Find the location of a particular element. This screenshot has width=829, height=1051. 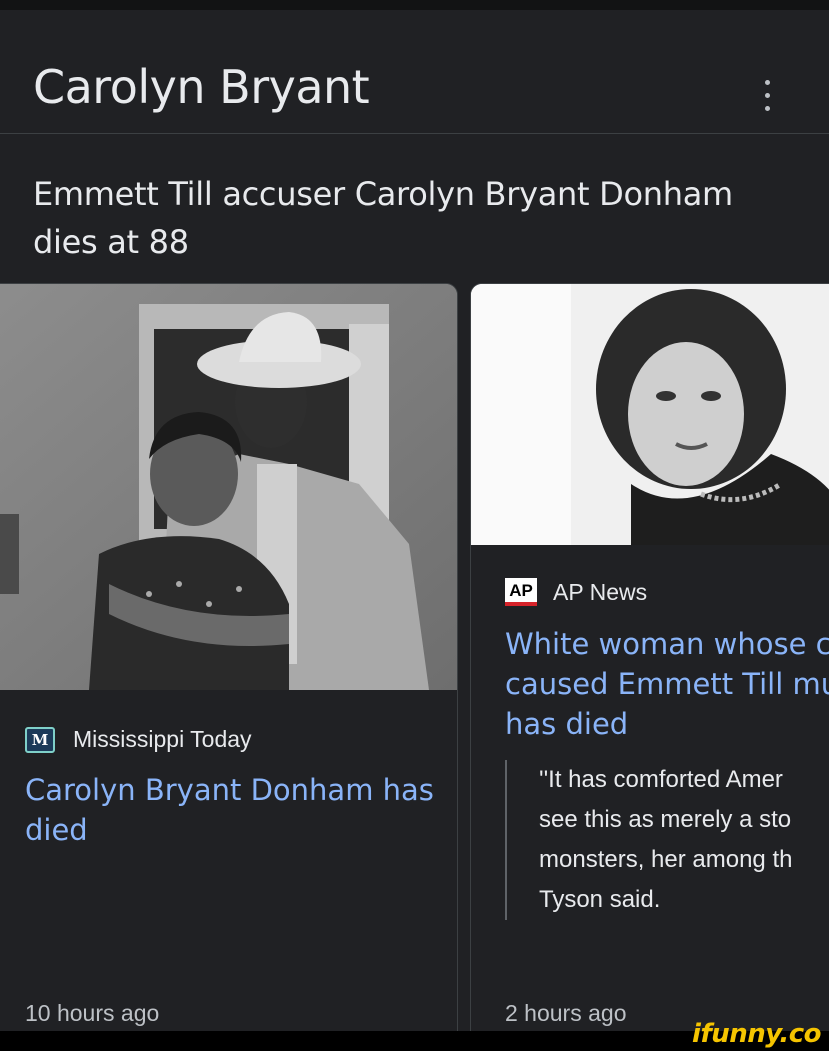

title-line: caused Emmett Till mu is located at coordinates (667, 684).